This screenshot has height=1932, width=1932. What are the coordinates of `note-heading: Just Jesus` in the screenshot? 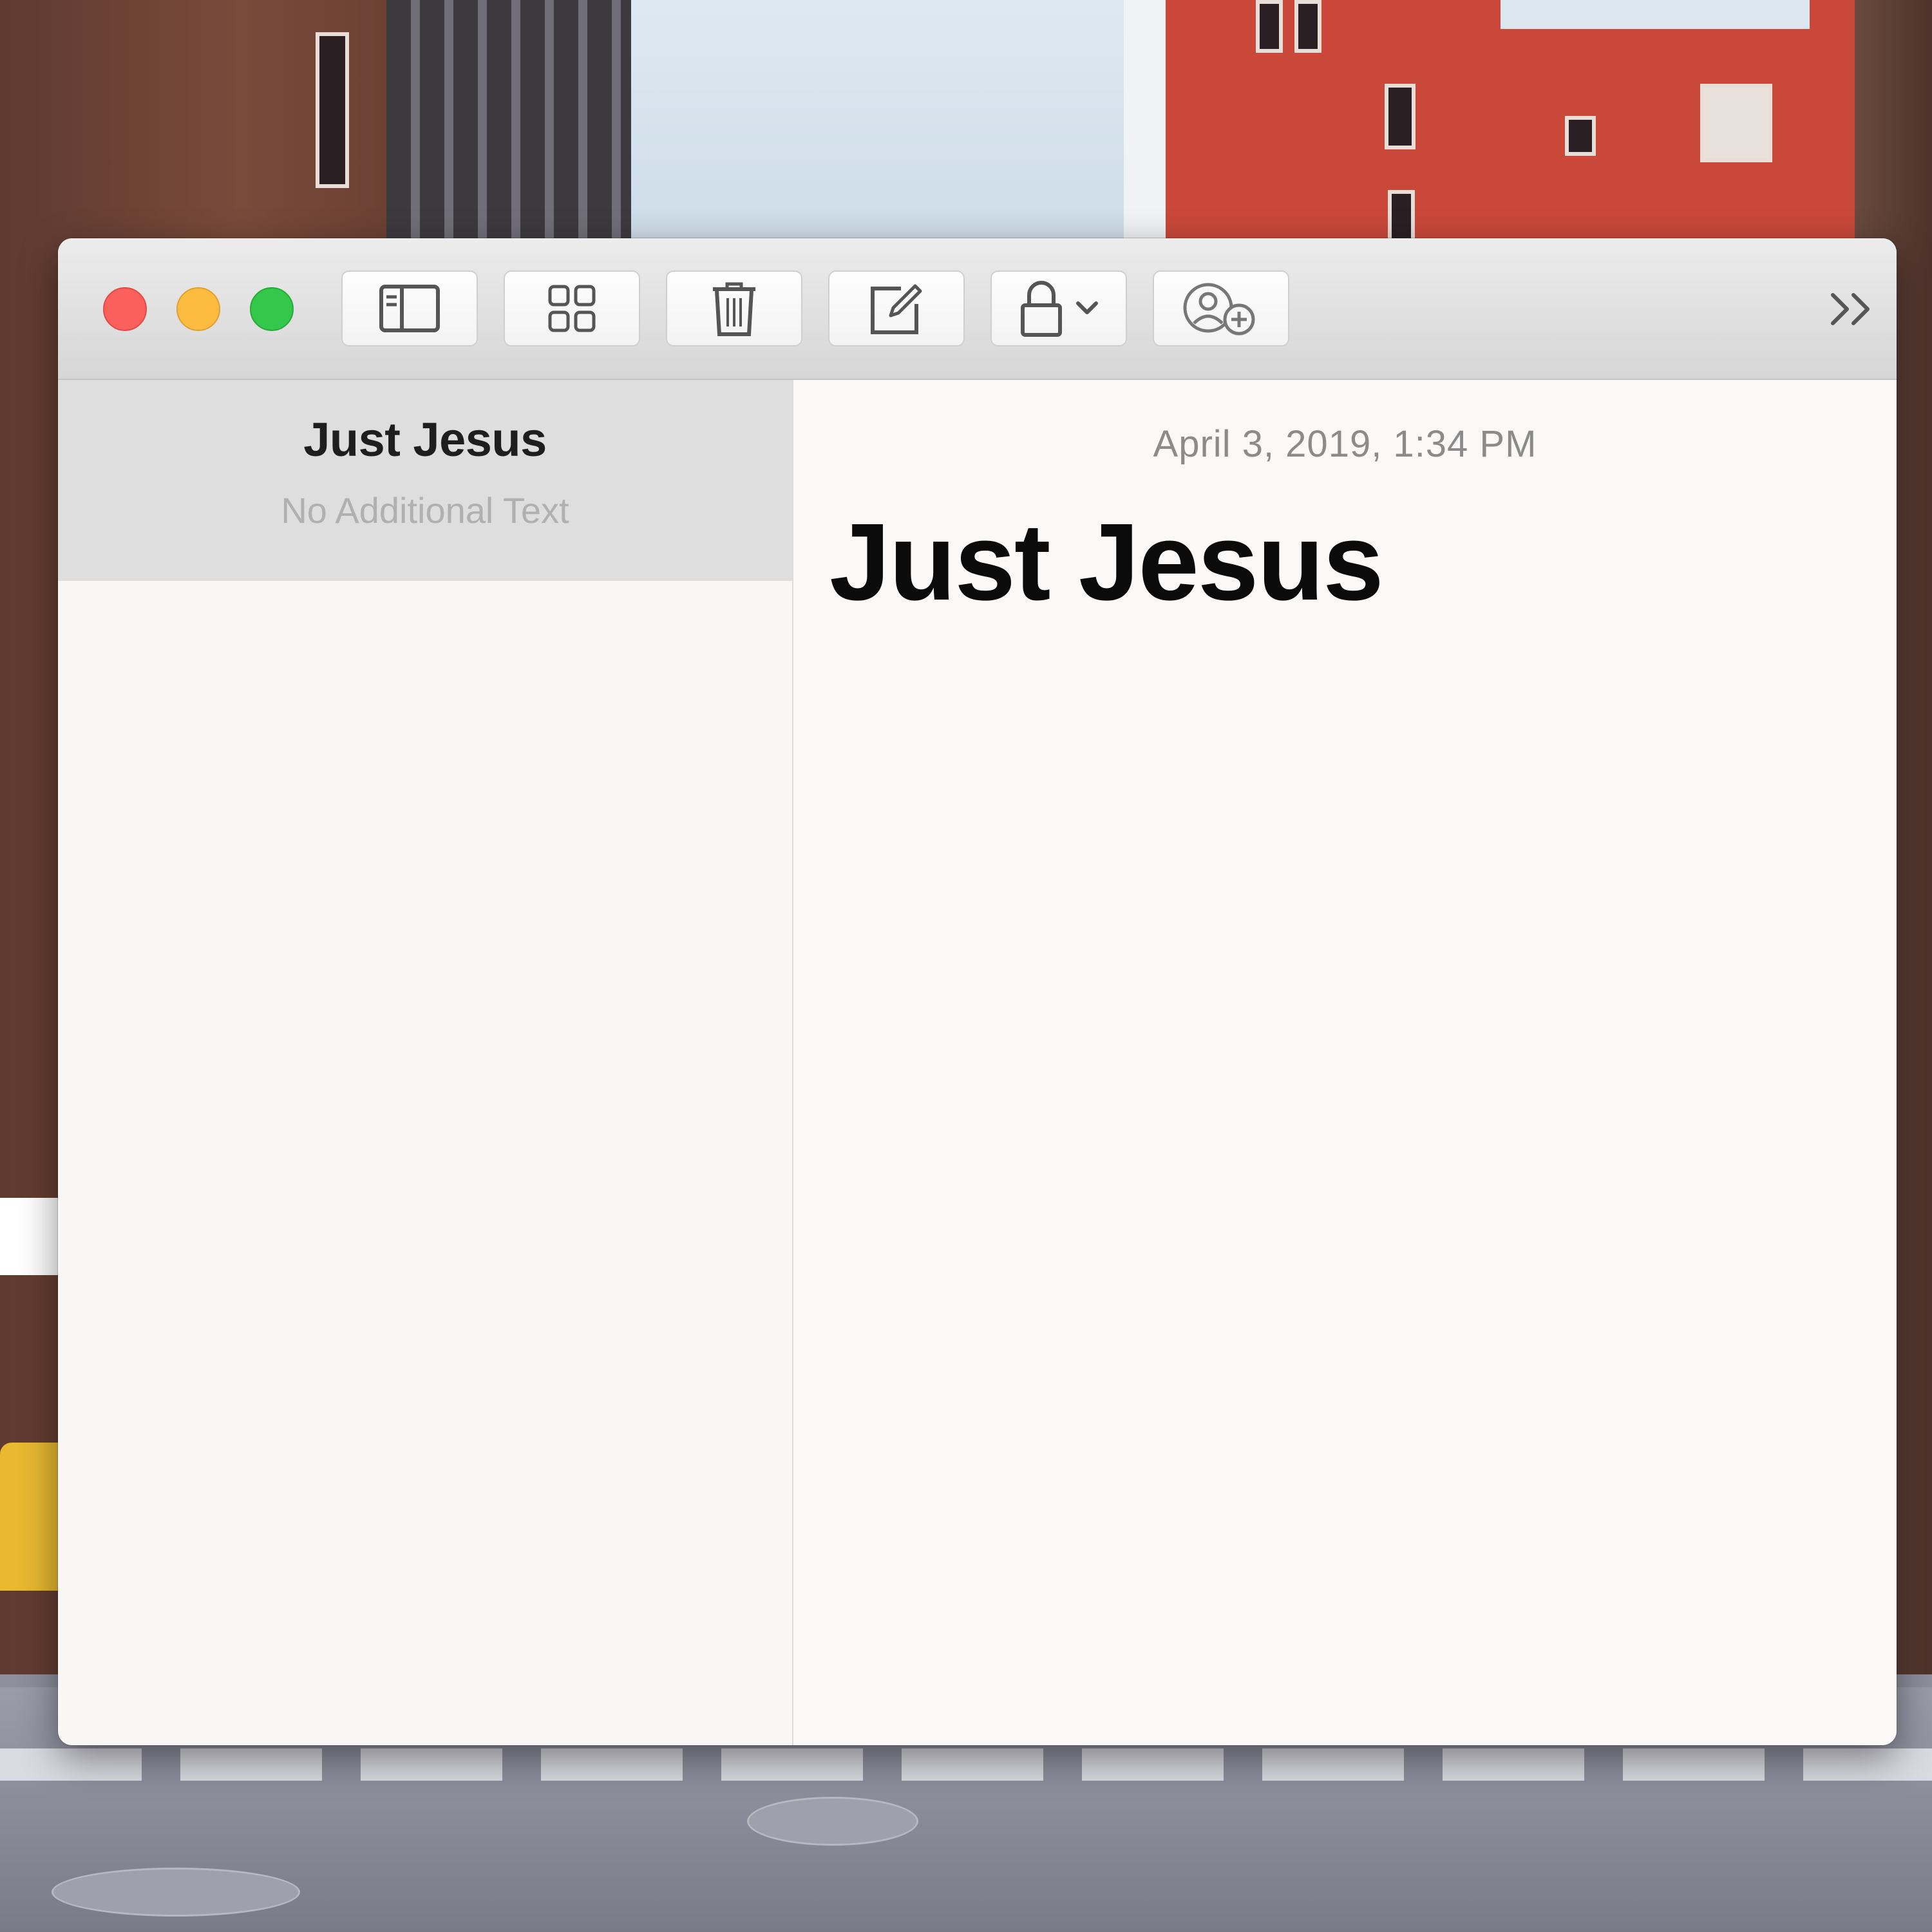 It's located at (1106, 562).